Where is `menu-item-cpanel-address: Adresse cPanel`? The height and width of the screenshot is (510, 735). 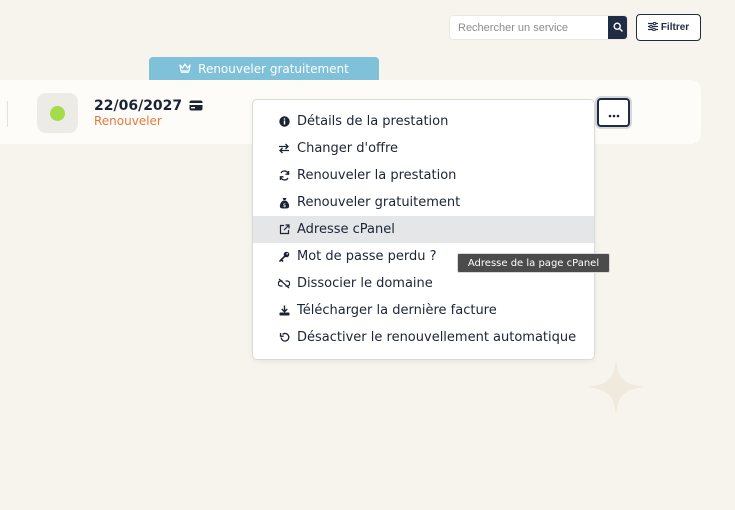 menu-item-cpanel-address: Adresse cPanel is located at coordinates (423, 229).